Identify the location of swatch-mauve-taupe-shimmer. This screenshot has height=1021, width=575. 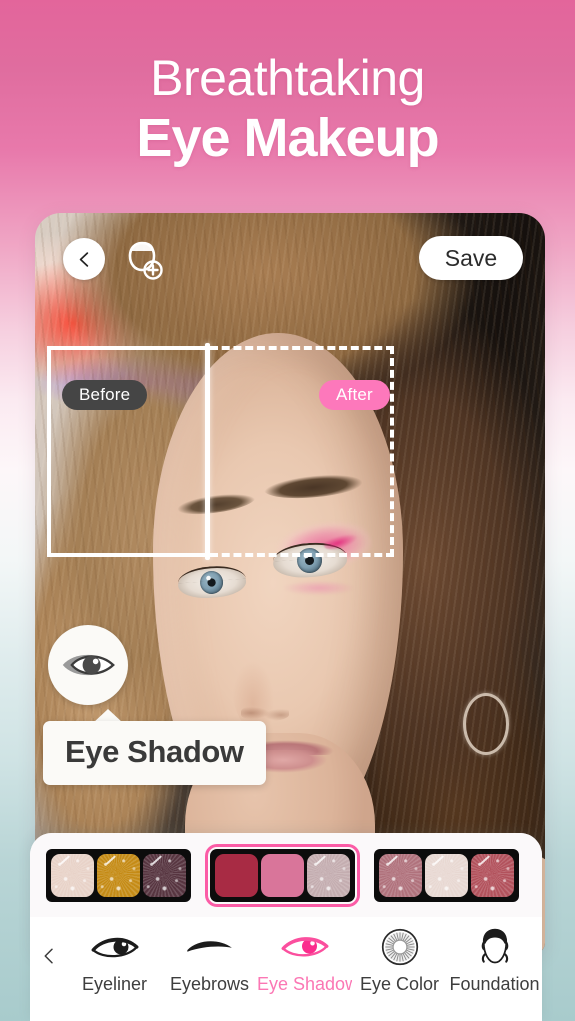
(328, 875).